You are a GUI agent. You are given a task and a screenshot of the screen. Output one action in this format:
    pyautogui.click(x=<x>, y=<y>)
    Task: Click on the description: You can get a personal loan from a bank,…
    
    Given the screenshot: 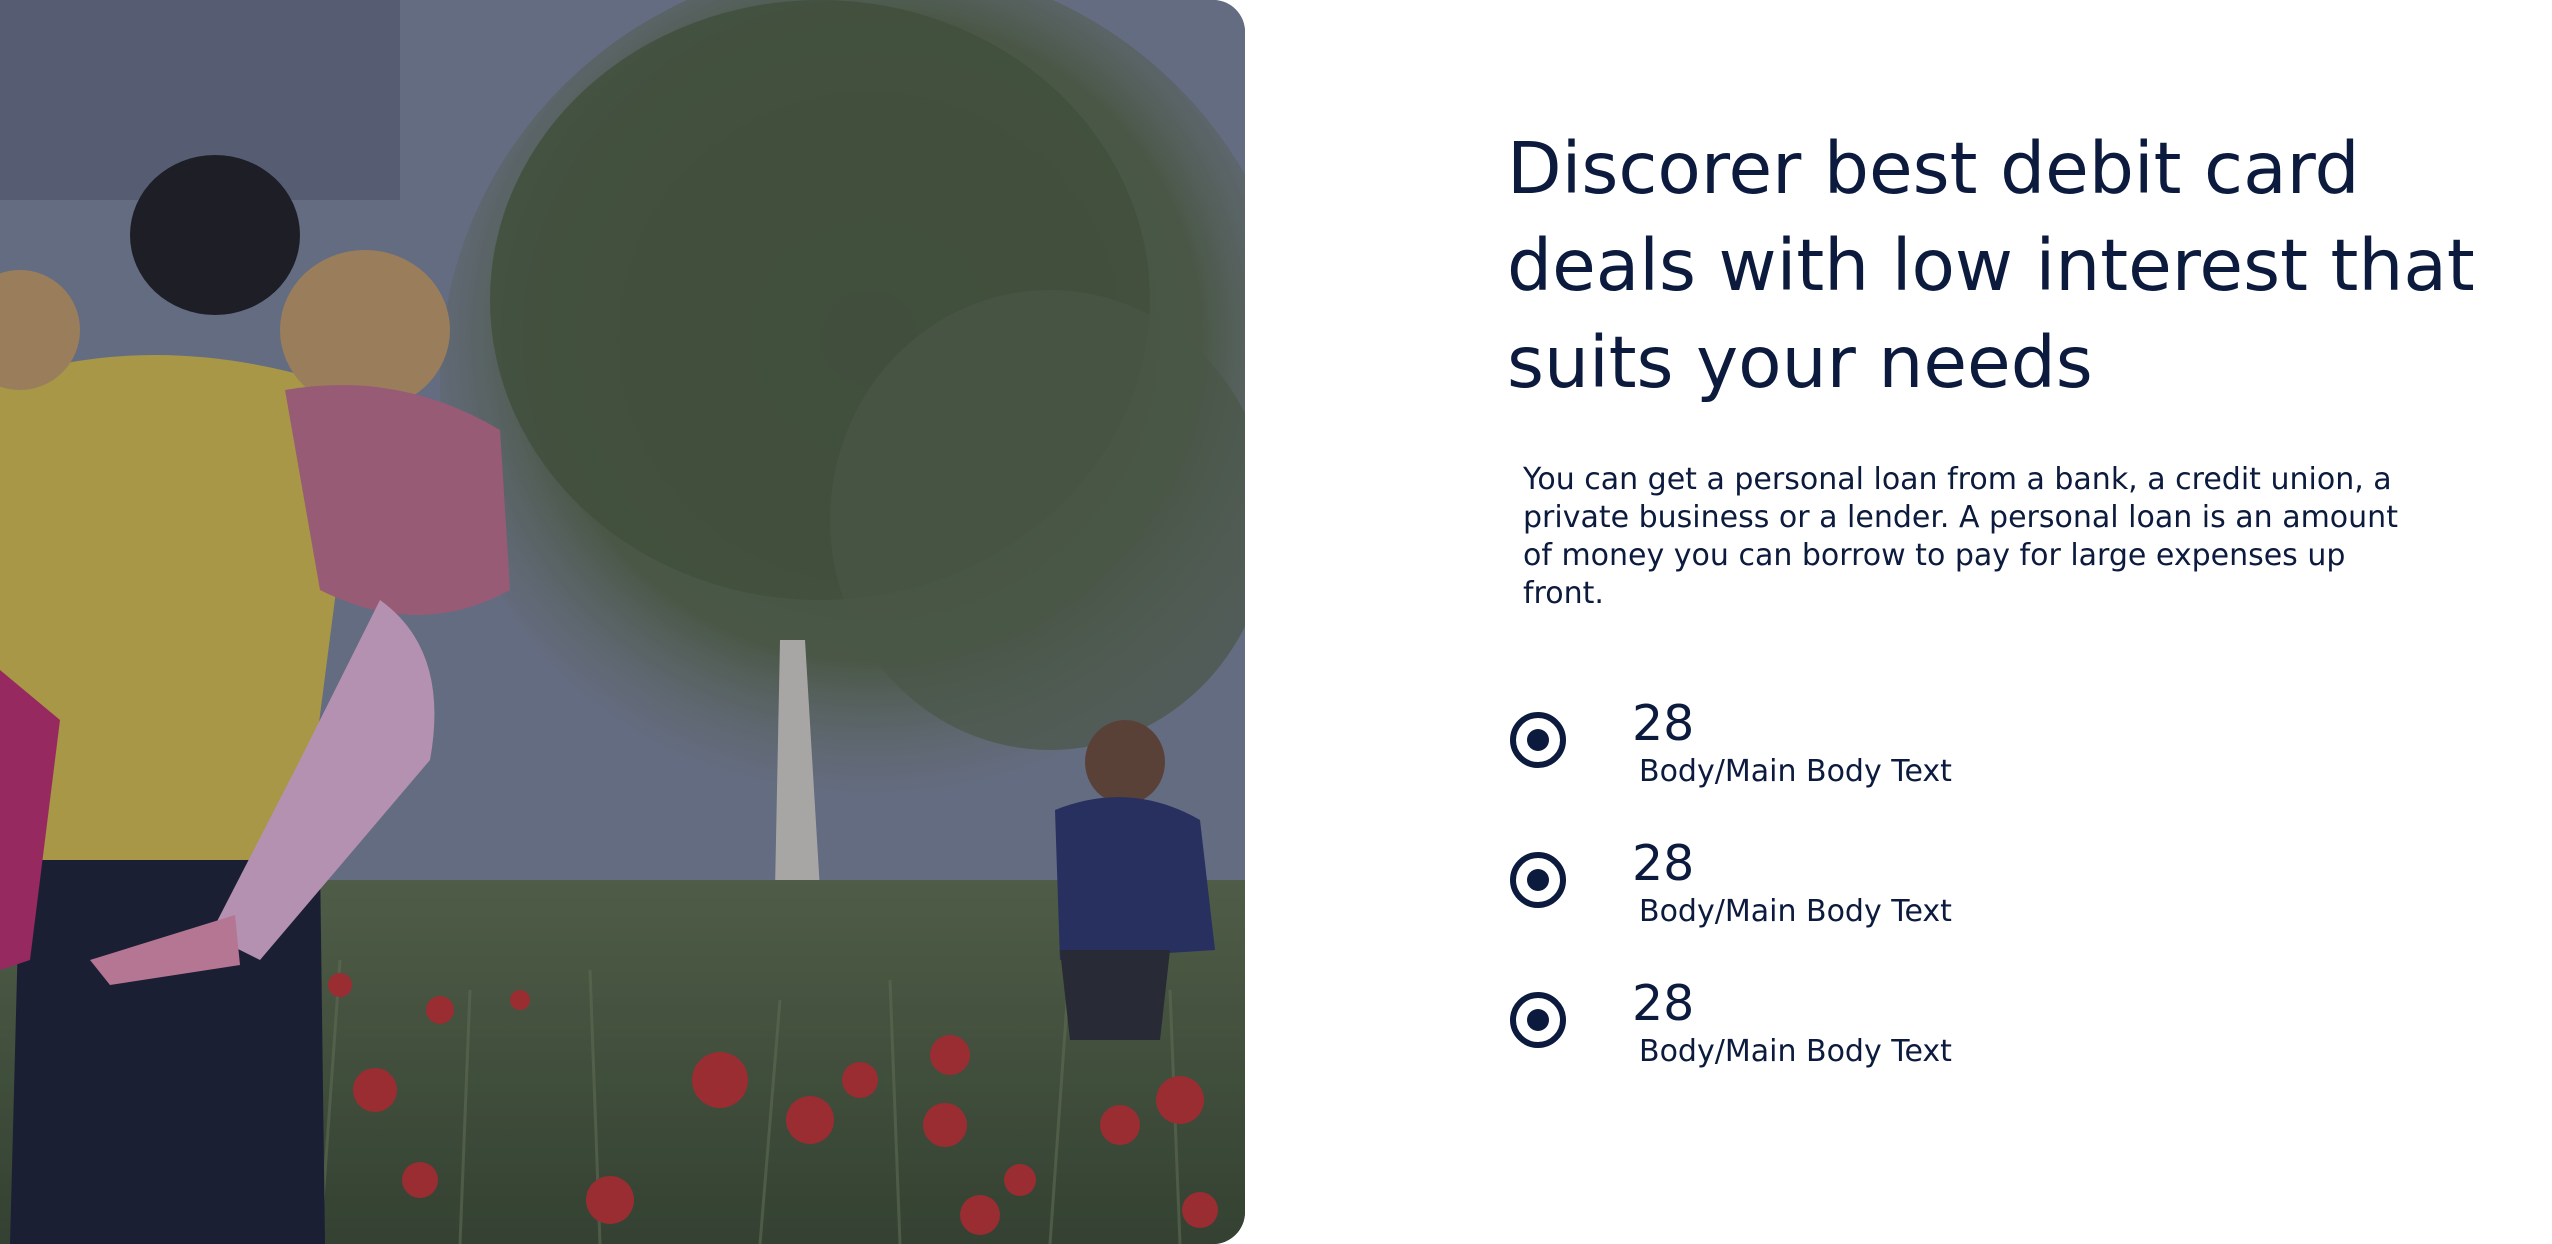 What is the action you would take?
    pyautogui.click(x=1960, y=536)
    